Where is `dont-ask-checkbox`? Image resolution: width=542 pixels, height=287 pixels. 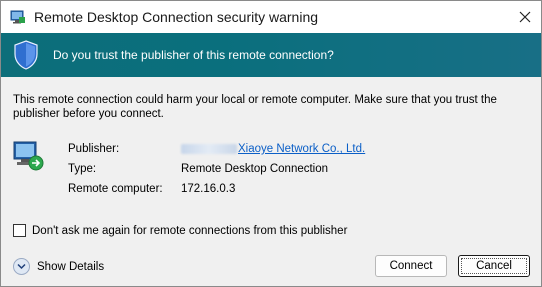
dont-ask-checkbox is located at coordinates (19, 230).